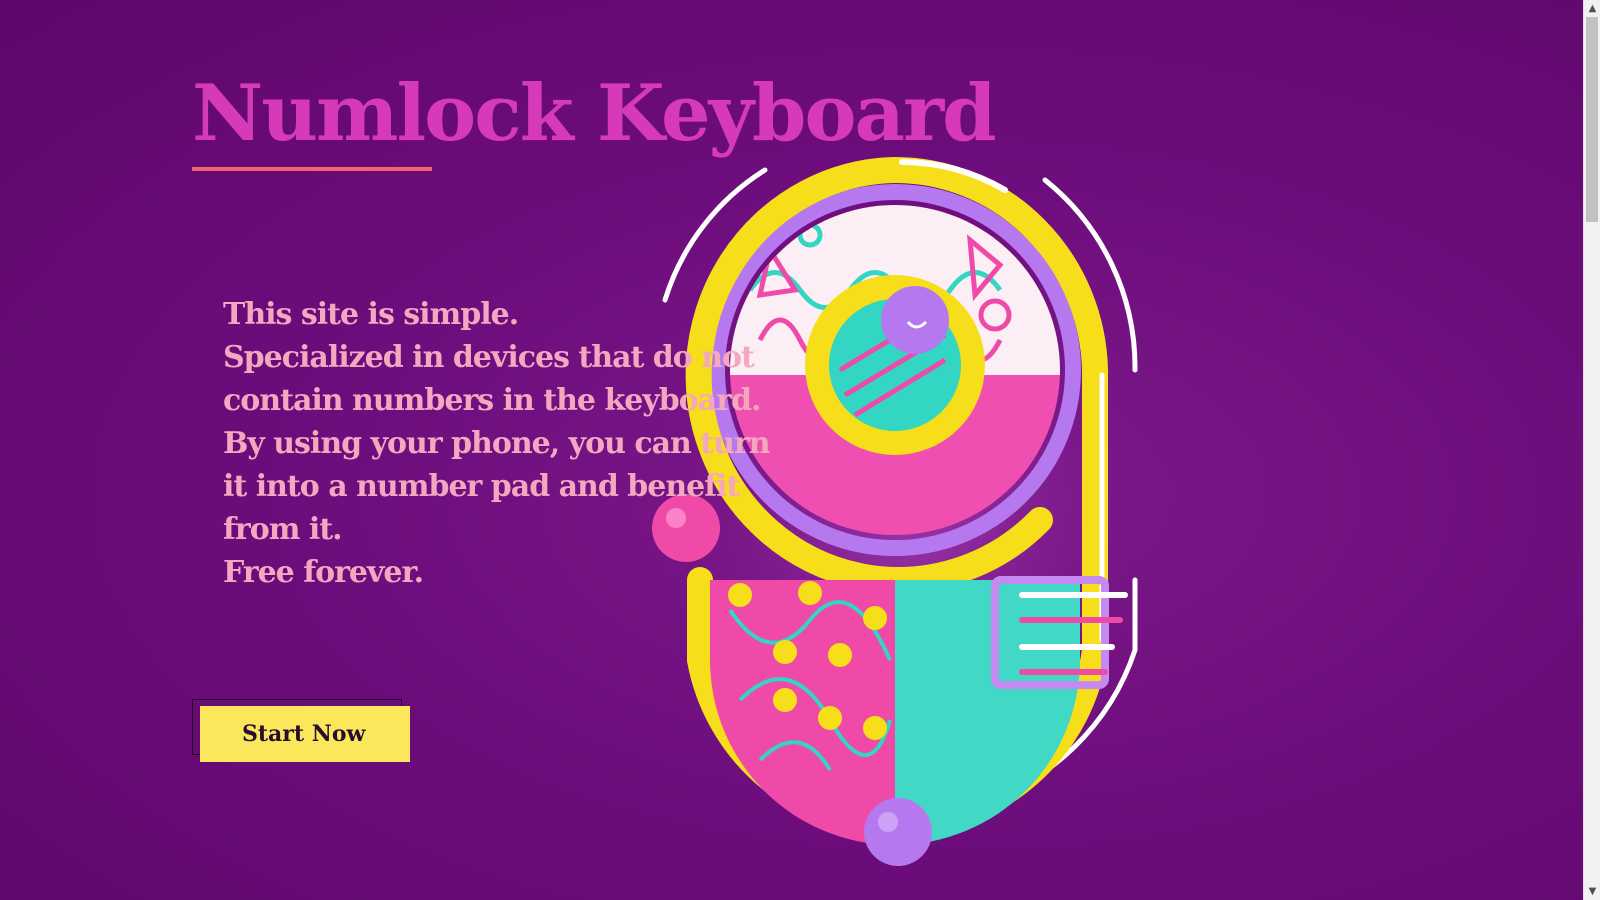 Image resolution: width=1600 pixels, height=900 pixels. What do you see at coordinates (898, 832) in the screenshot?
I see `purple-ball` at bounding box center [898, 832].